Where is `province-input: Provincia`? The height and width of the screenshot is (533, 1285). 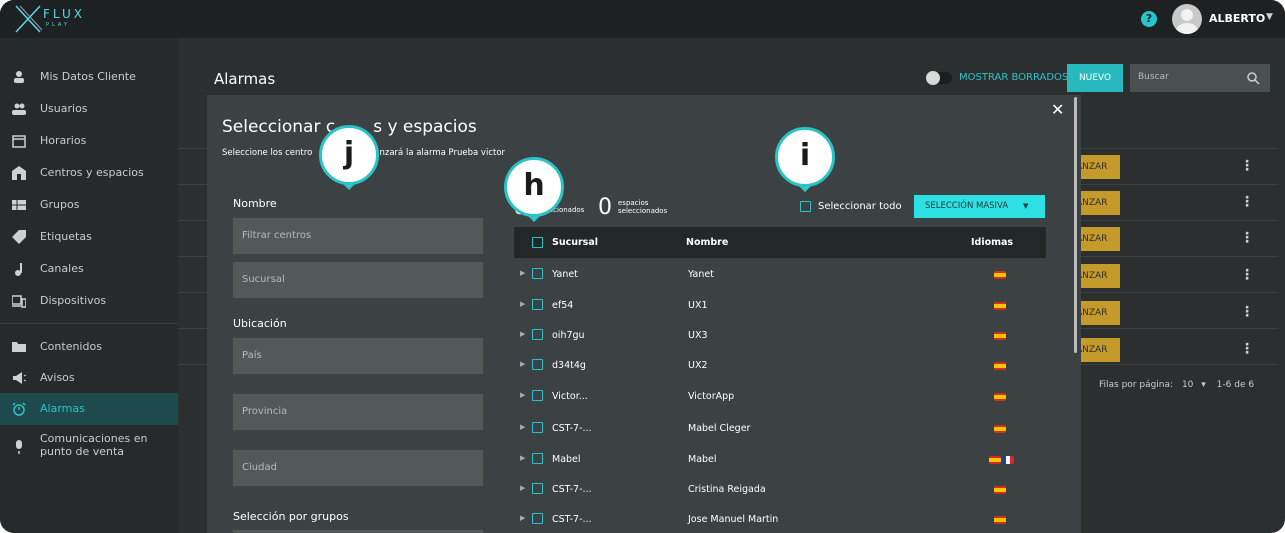 province-input: Provincia is located at coordinates (358, 412).